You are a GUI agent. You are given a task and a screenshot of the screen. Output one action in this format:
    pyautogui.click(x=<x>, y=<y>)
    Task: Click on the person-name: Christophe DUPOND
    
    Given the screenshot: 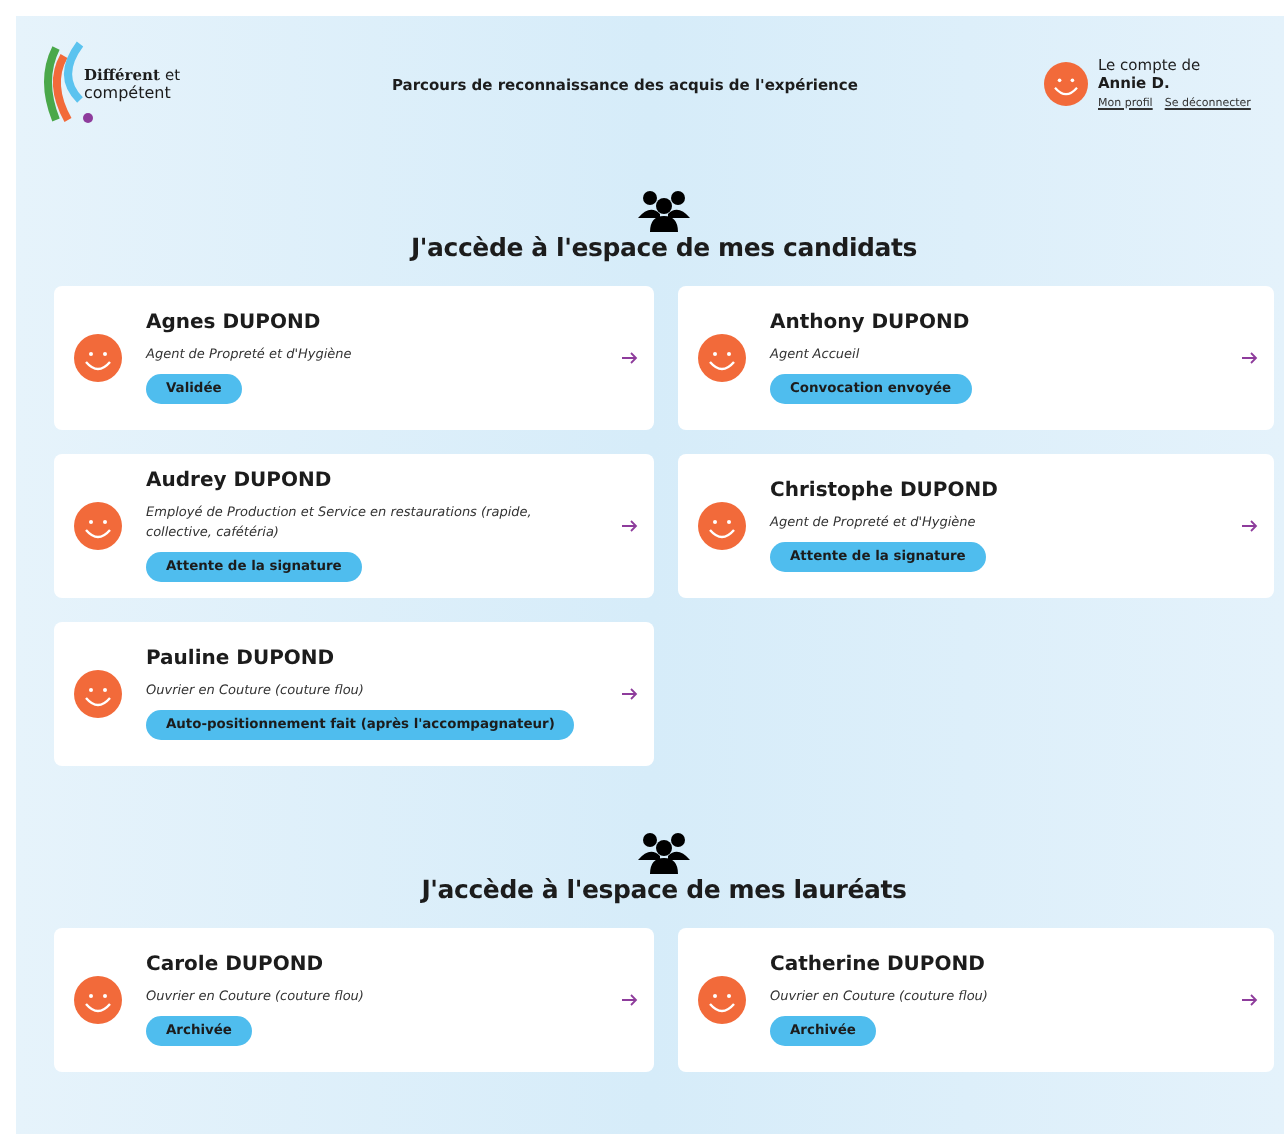 What is the action you would take?
    pyautogui.click(x=884, y=491)
    